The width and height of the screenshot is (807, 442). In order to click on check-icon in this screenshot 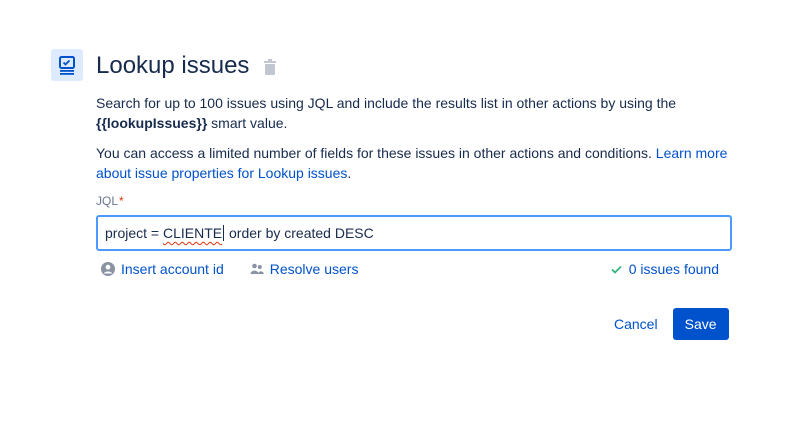, I will do `click(616, 269)`.